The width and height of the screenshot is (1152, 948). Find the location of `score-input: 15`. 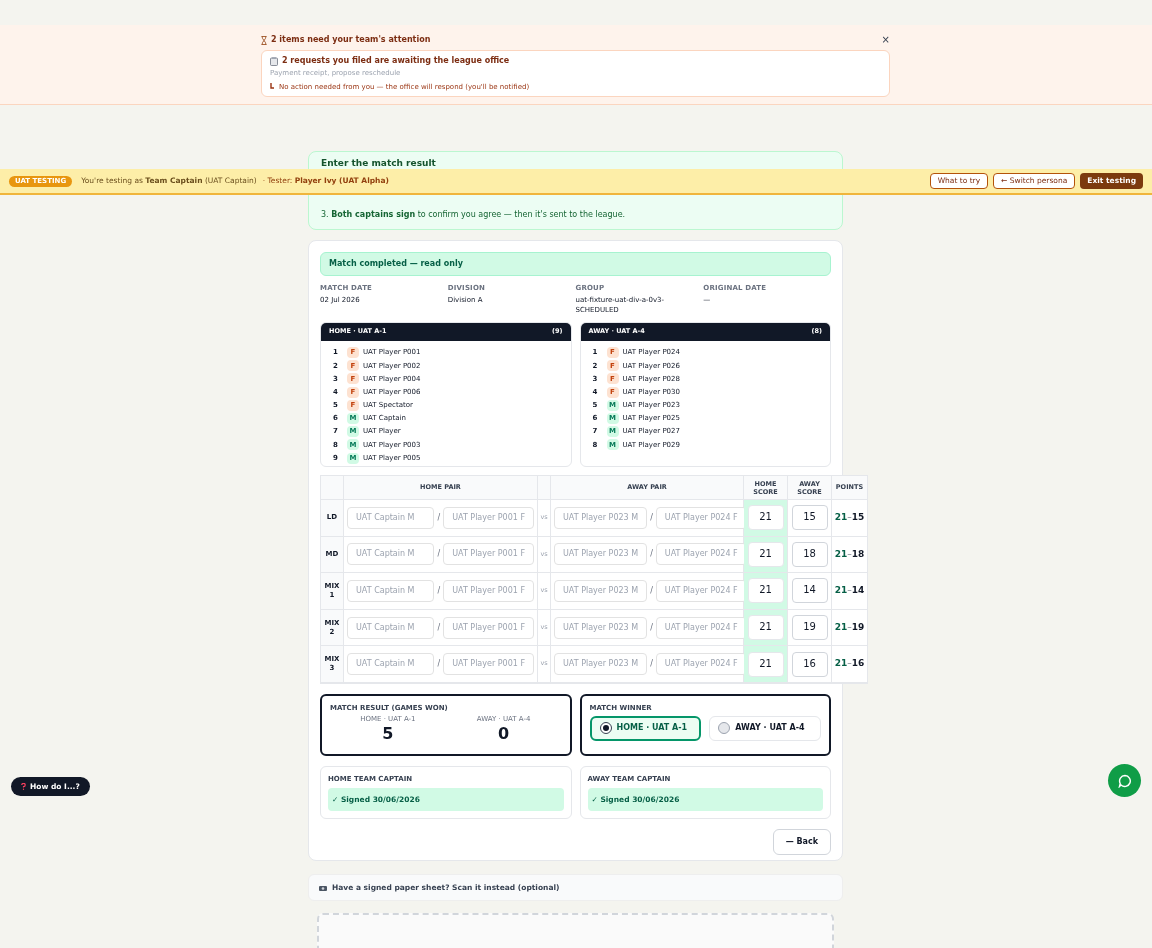

score-input: 15 is located at coordinates (809, 518).